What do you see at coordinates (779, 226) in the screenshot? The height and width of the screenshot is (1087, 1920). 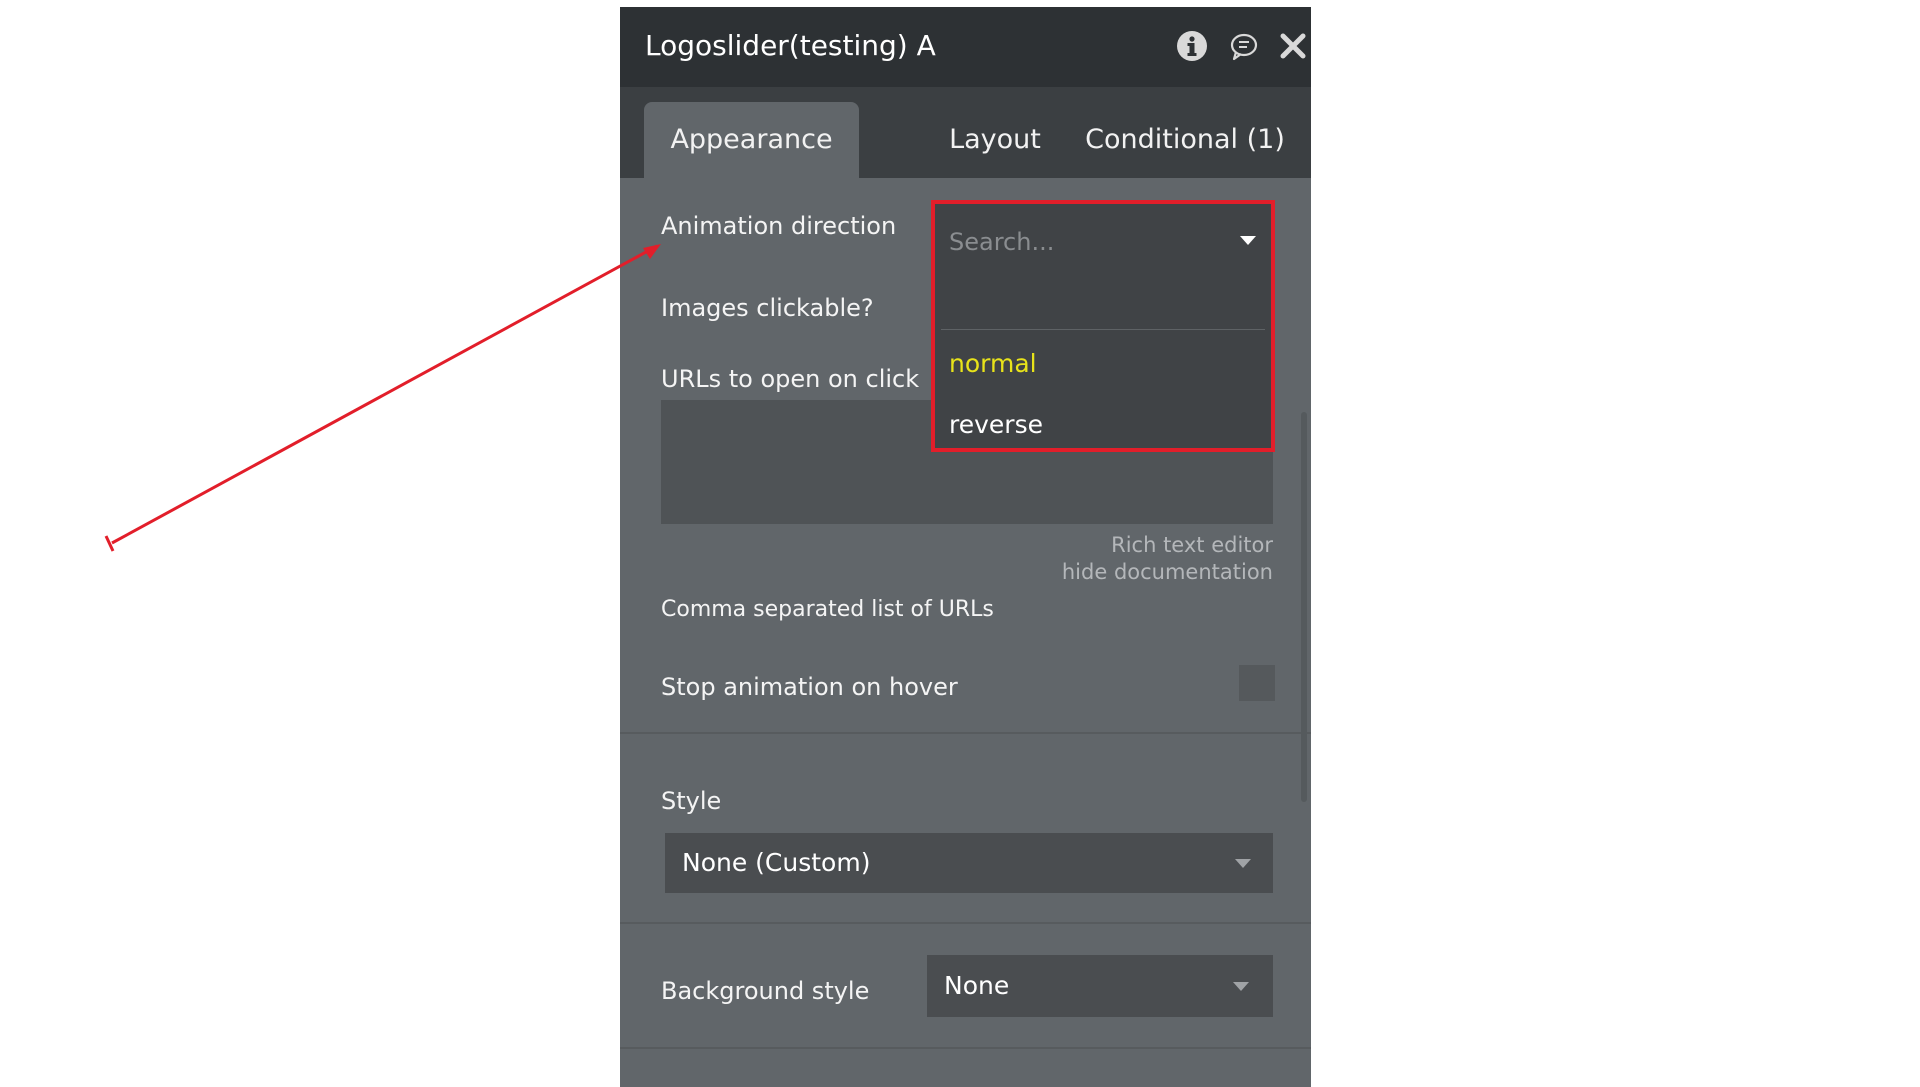 I see `animation-direction-label: Animation direction` at bounding box center [779, 226].